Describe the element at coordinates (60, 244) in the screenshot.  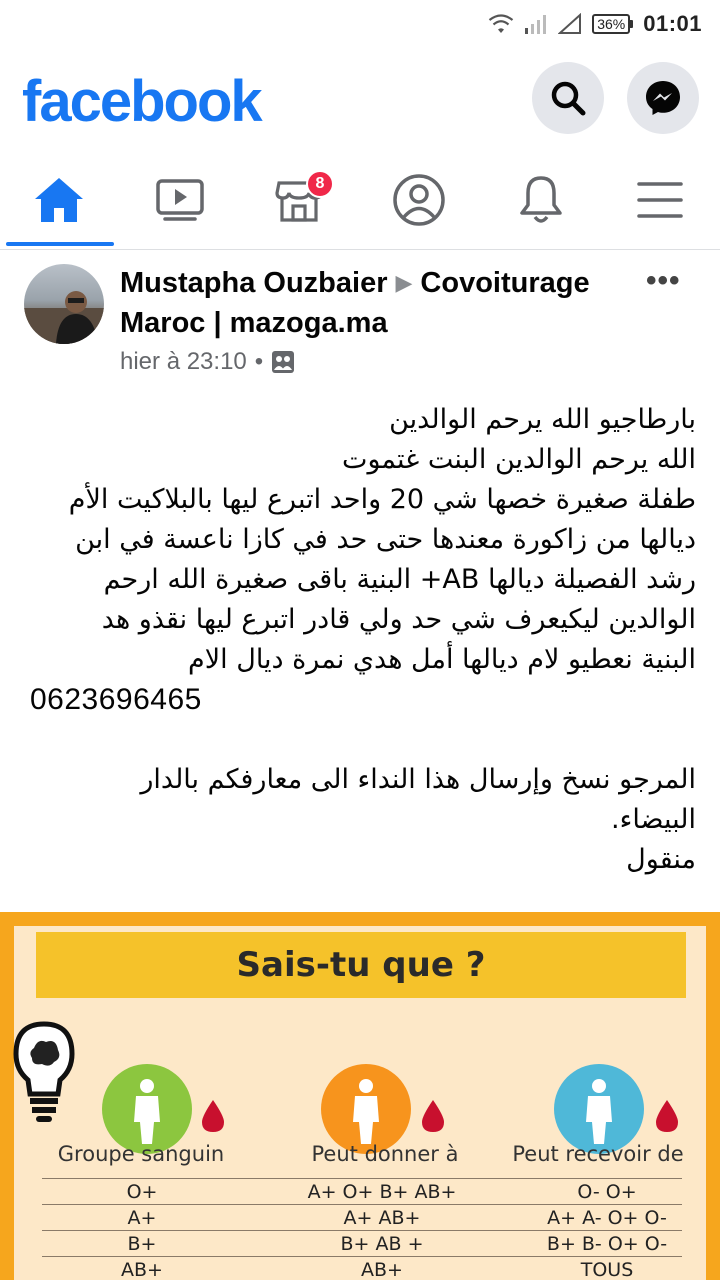
I see `active-tab-indicator` at that location.